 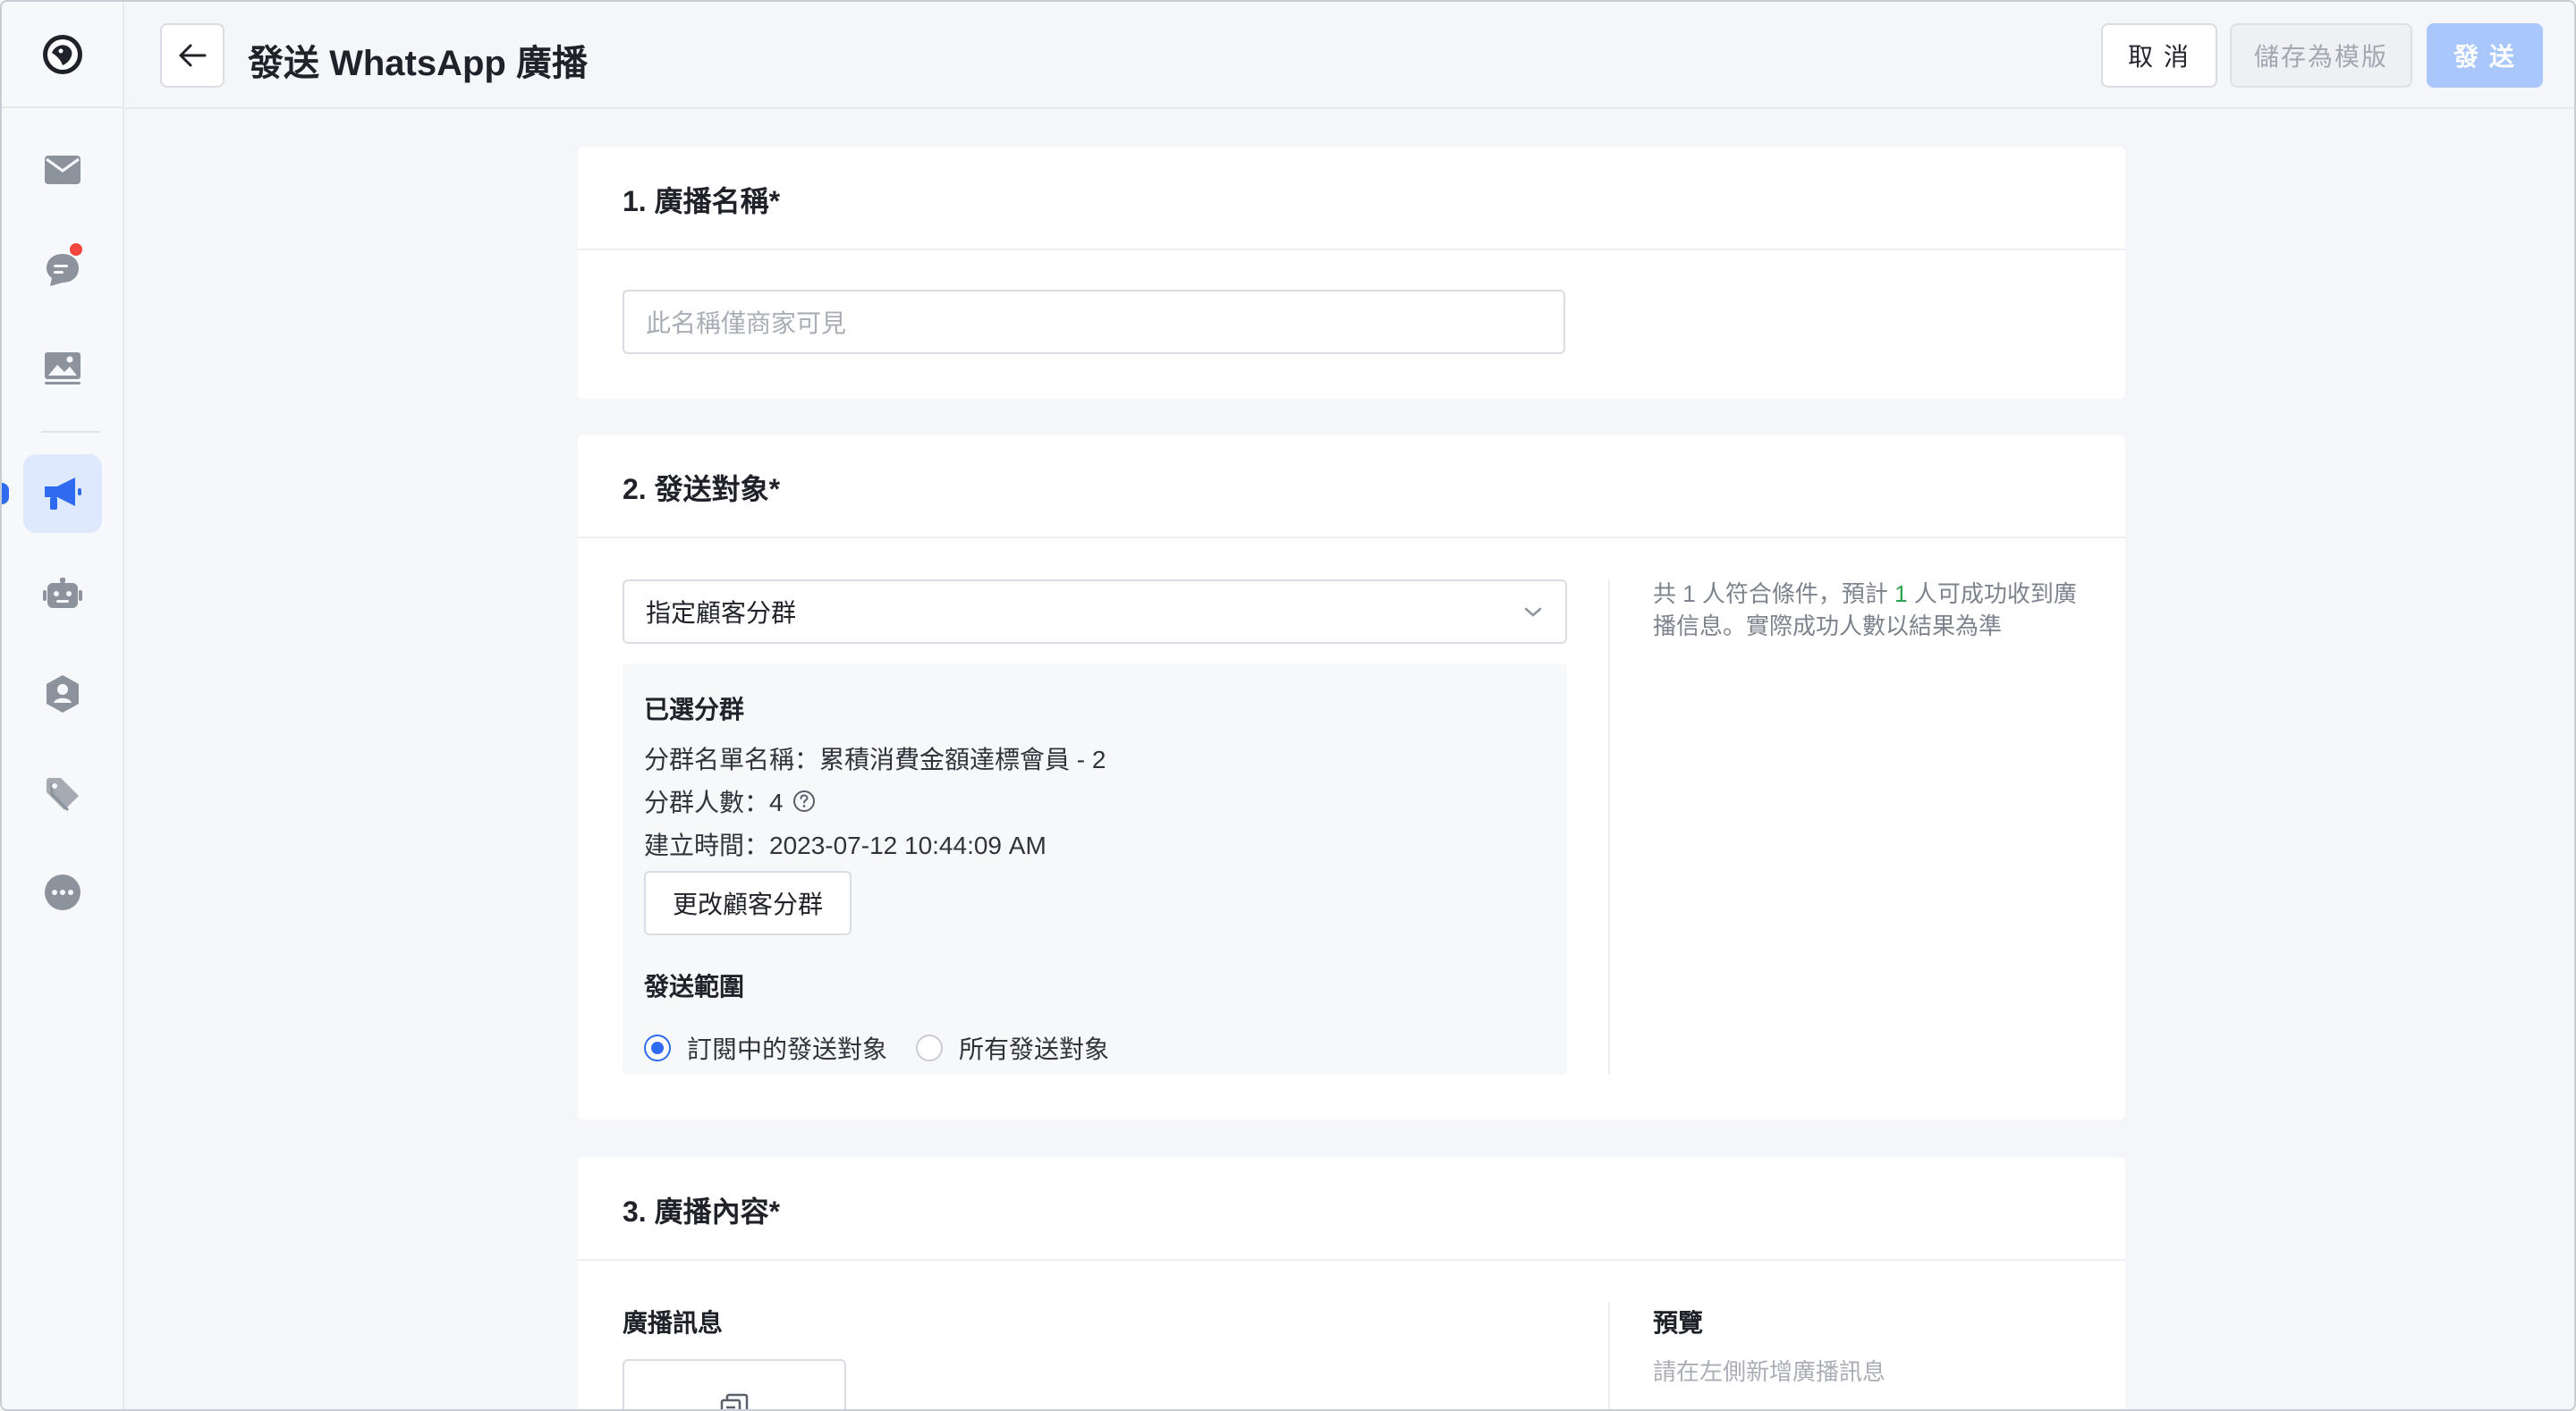 I want to click on tag-icon, so click(x=63, y=795).